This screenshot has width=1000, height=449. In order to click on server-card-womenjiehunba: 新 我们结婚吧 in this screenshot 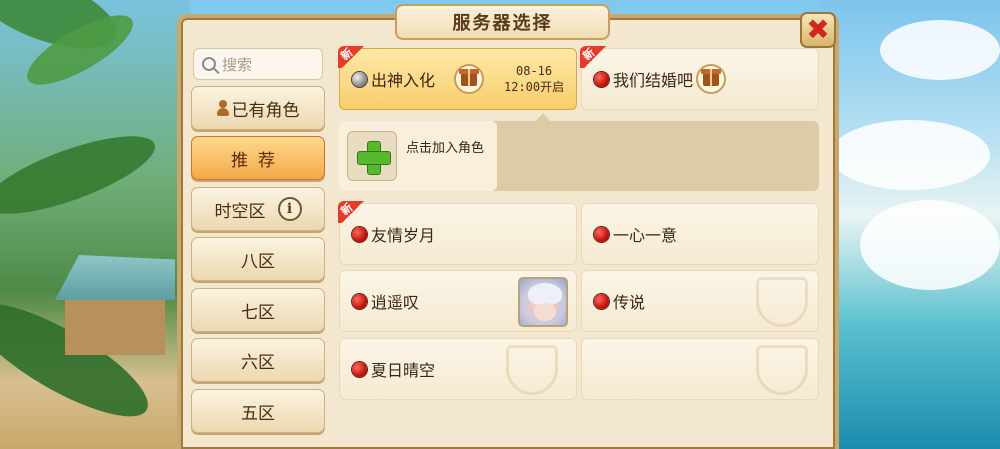, I will do `click(699, 78)`.